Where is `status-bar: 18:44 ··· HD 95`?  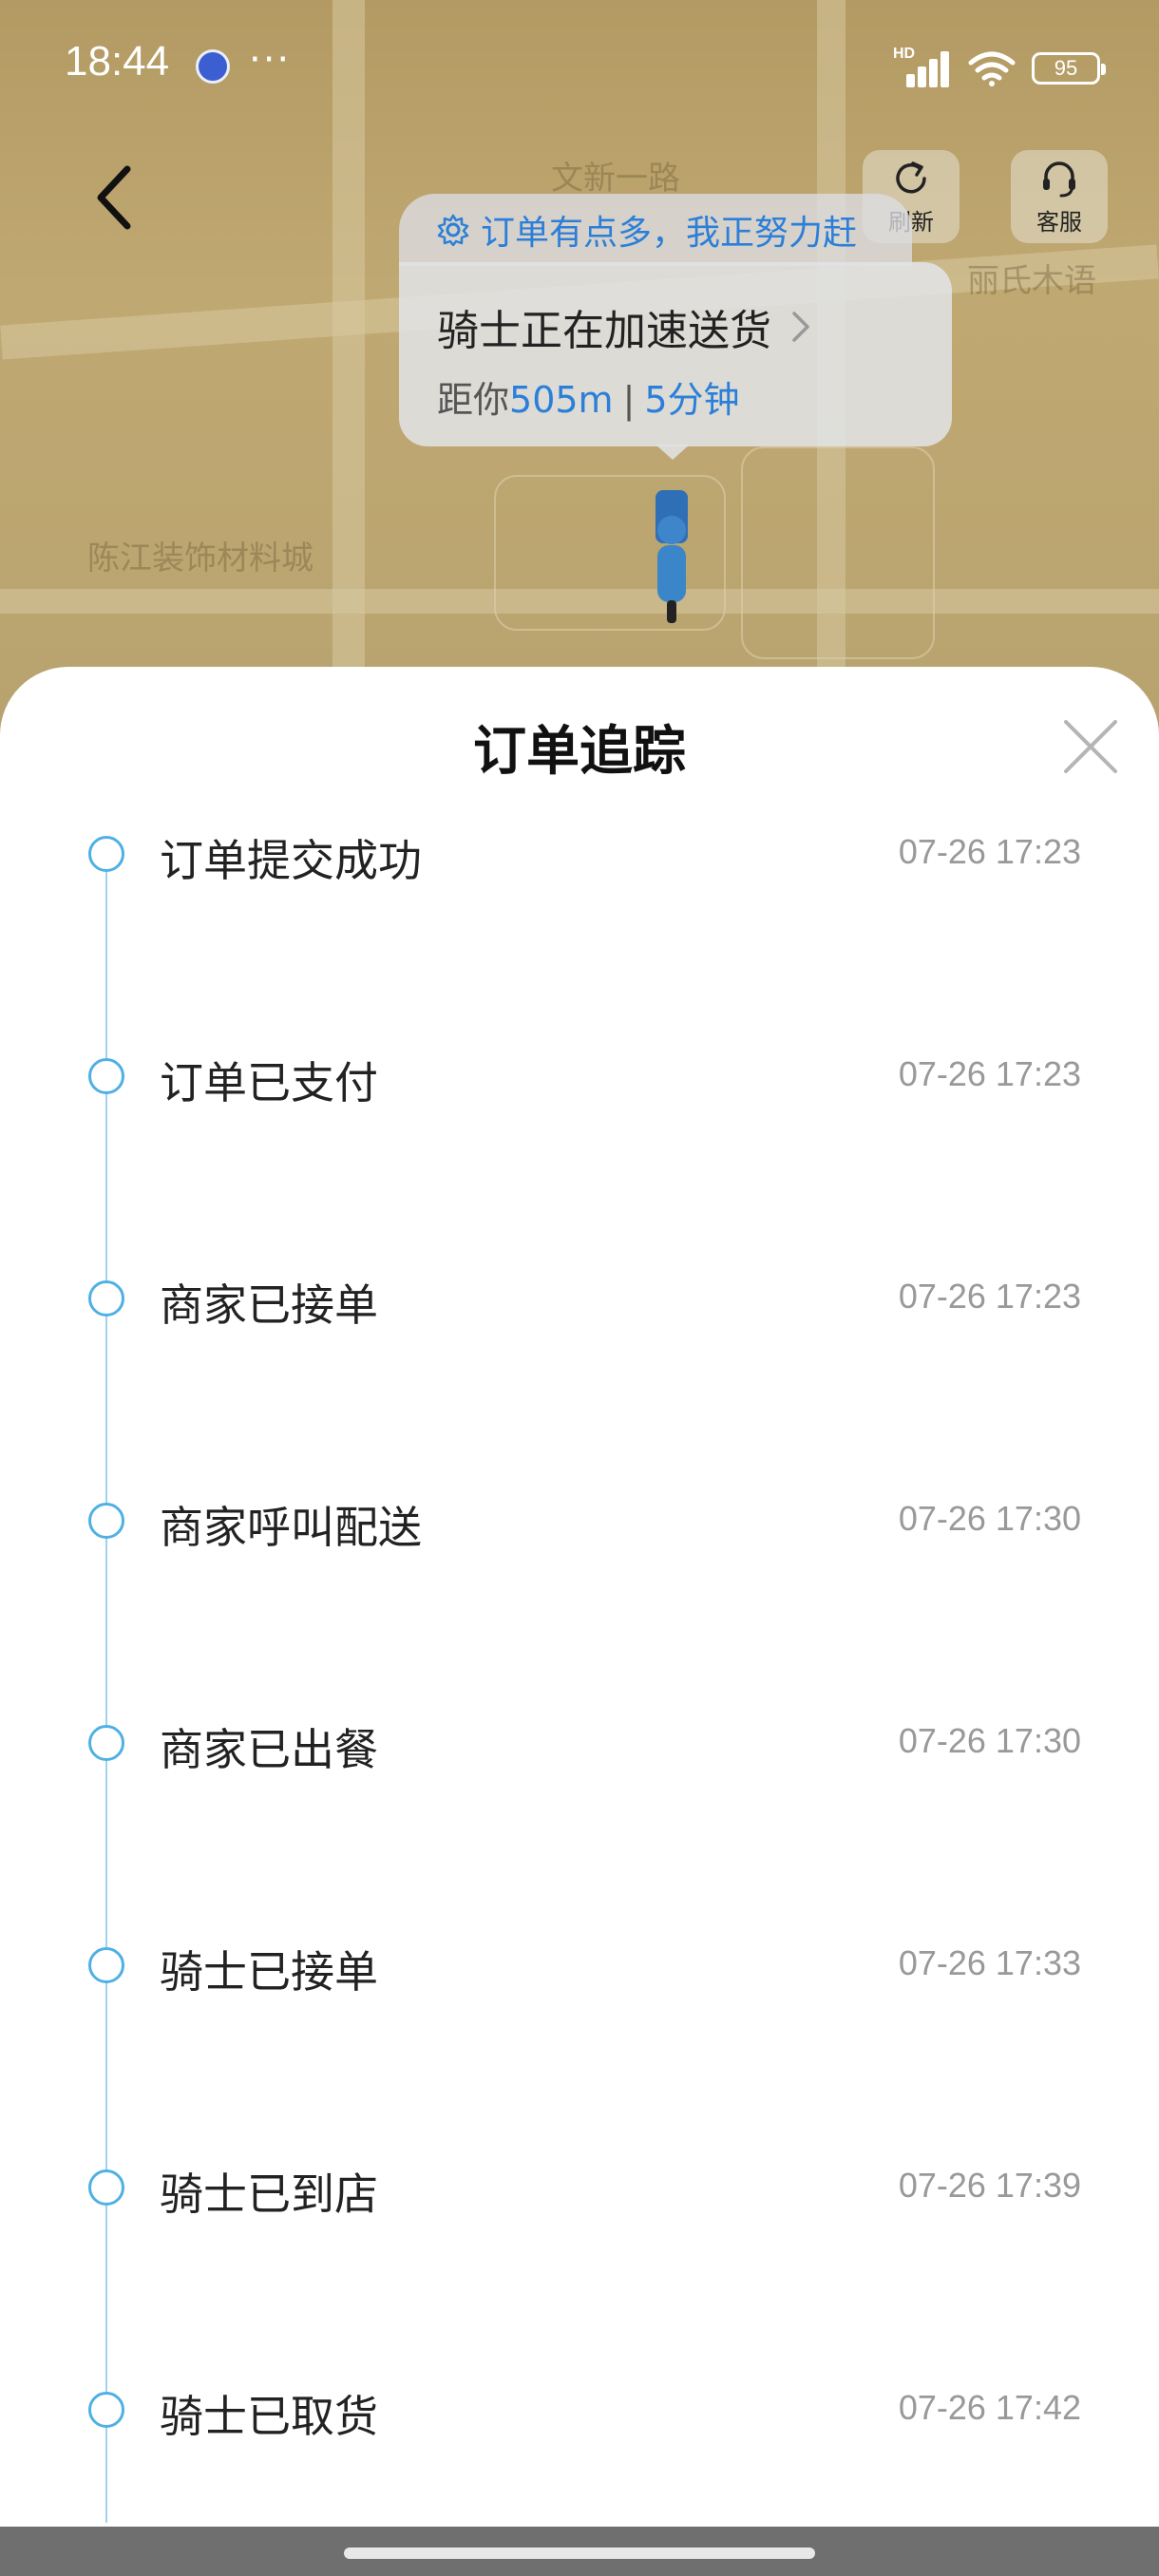 status-bar: 18:44 ··· HD 95 is located at coordinates (579, 66).